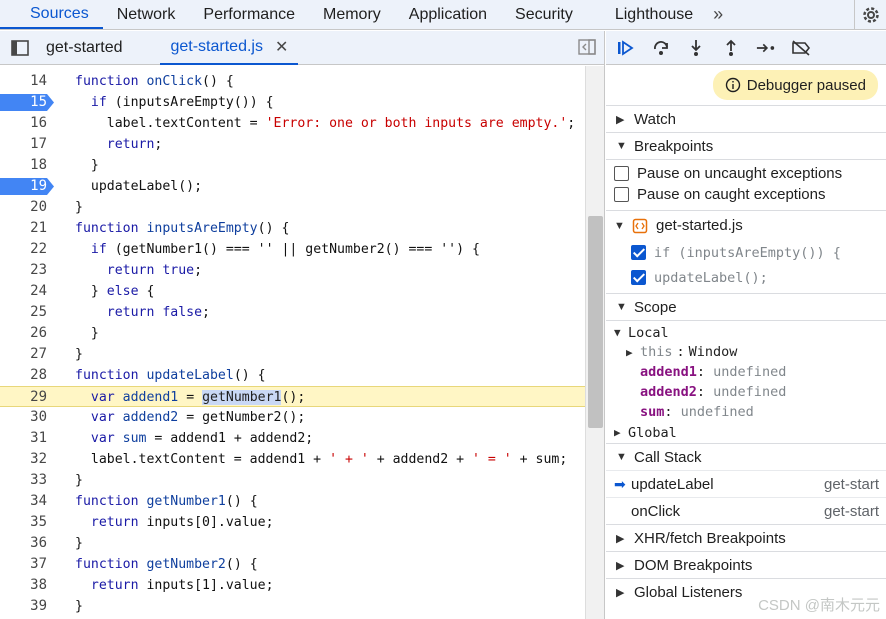  Describe the element at coordinates (23, 354) in the screenshot. I see `line-number: 27` at that location.